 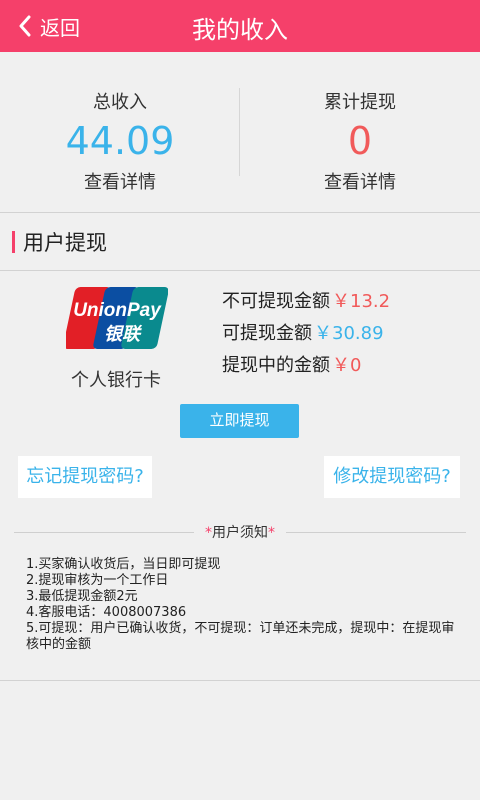 I want to click on notice-item: 4.客服电话：4008007386, so click(x=106, y=612).